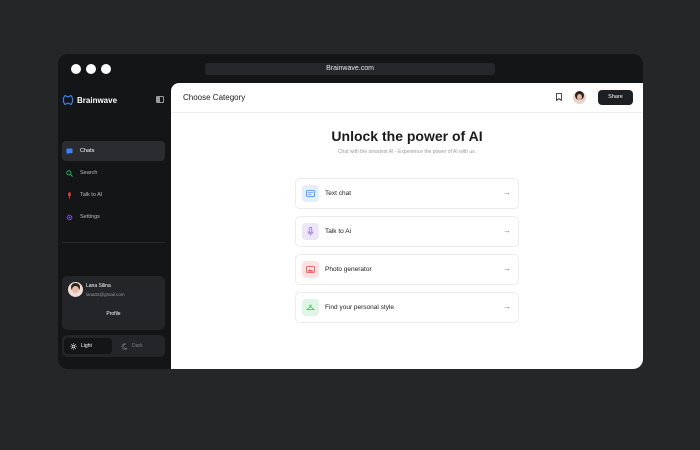  What do you see at coordinates (113, 303) in the screenshot?
I see `profile-card: Lana Silina lana02@gmail.com Profile` at bounding box center [113, 303].